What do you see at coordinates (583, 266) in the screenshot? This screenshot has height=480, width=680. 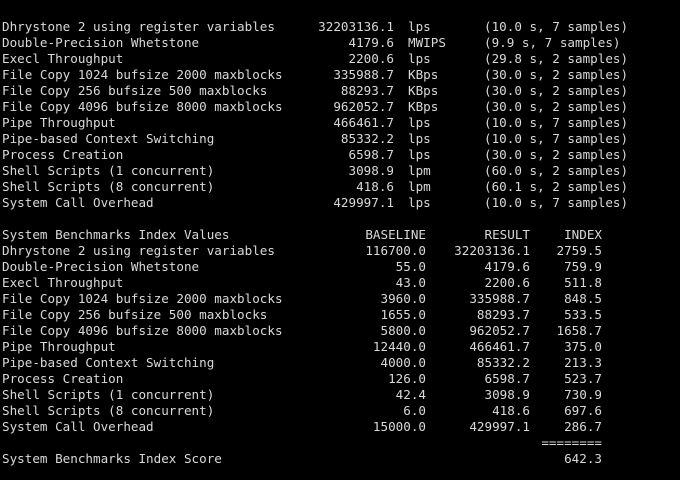 I see `index-row-index: 759.9` at bounding box center [583, 266].